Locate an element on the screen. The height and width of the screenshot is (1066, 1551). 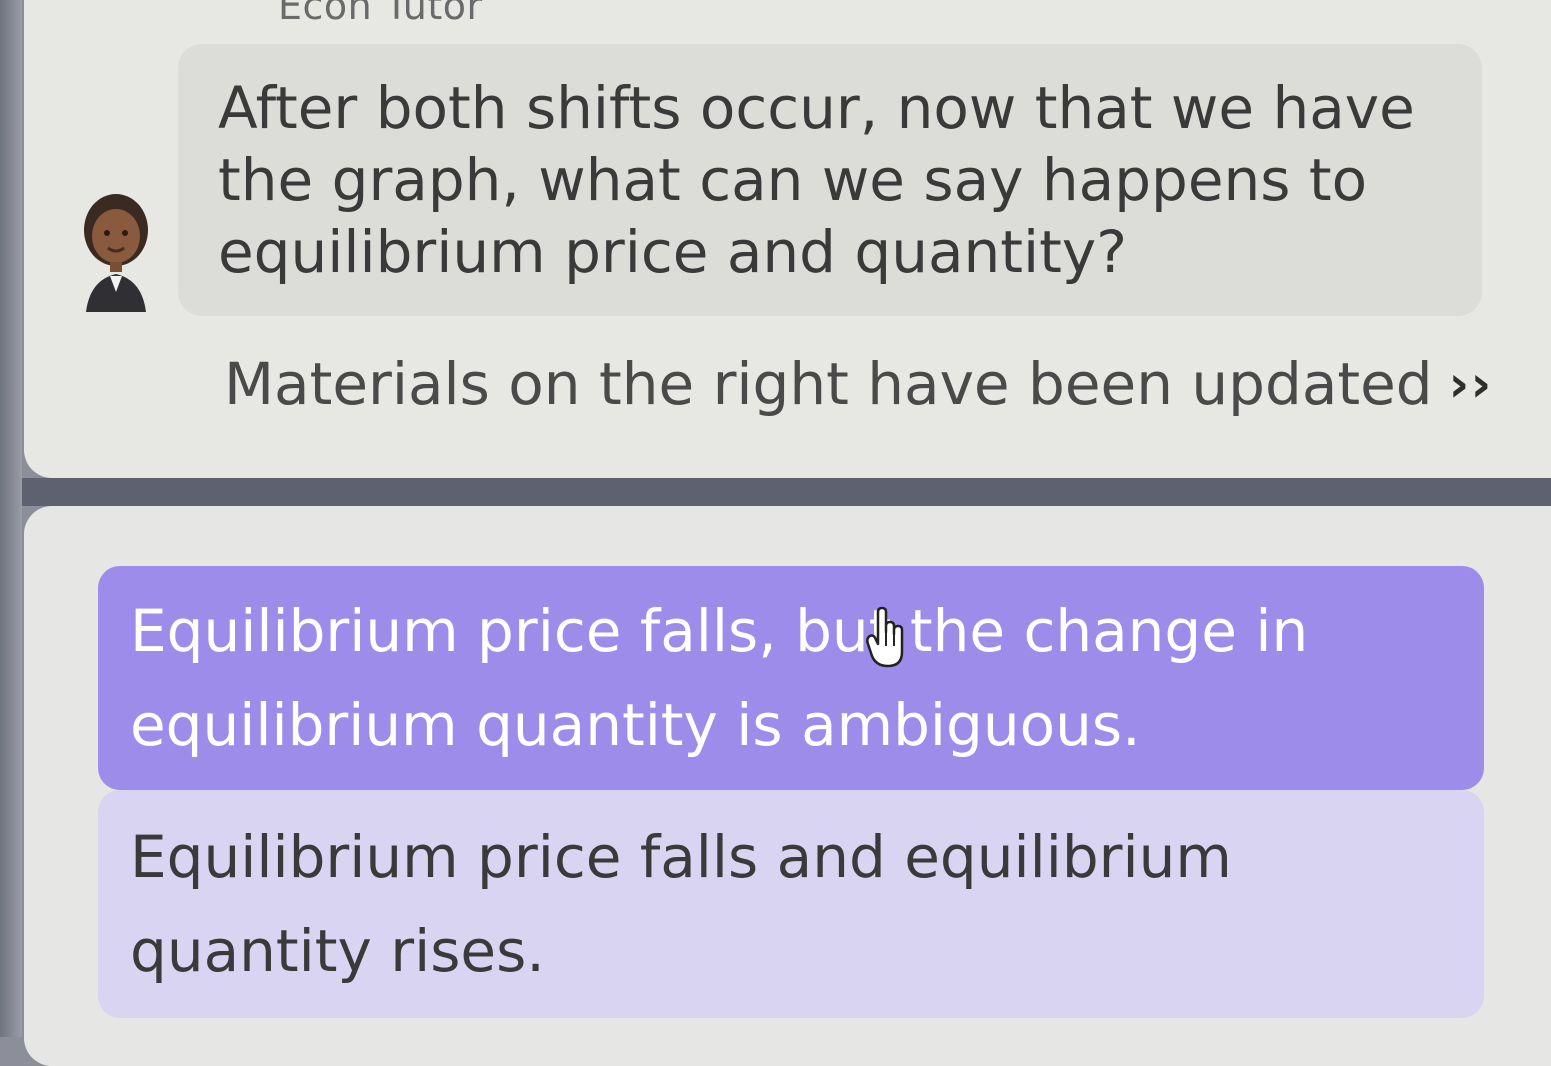
sender-name: Econ Tutor is located at coordinates (380, 14).